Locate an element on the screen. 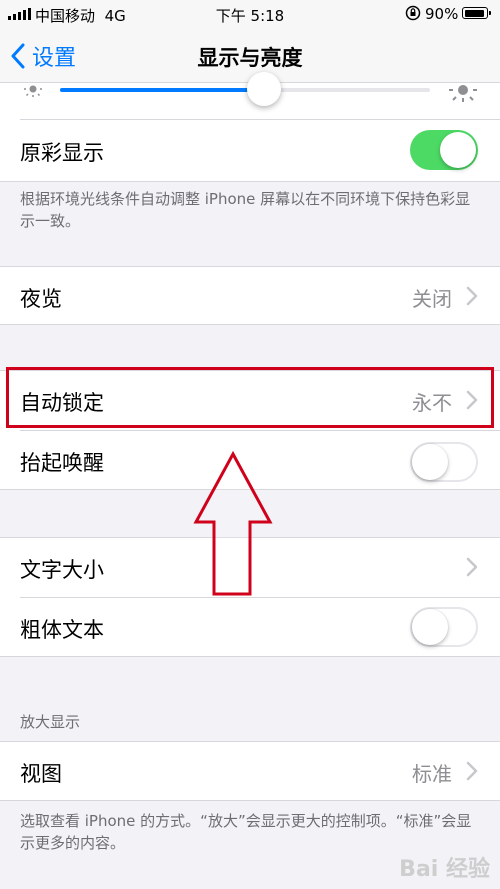 The width and height of the screenshot is (500, 889). page-title: 显示与亮度 is located at coordinates (250, 58).